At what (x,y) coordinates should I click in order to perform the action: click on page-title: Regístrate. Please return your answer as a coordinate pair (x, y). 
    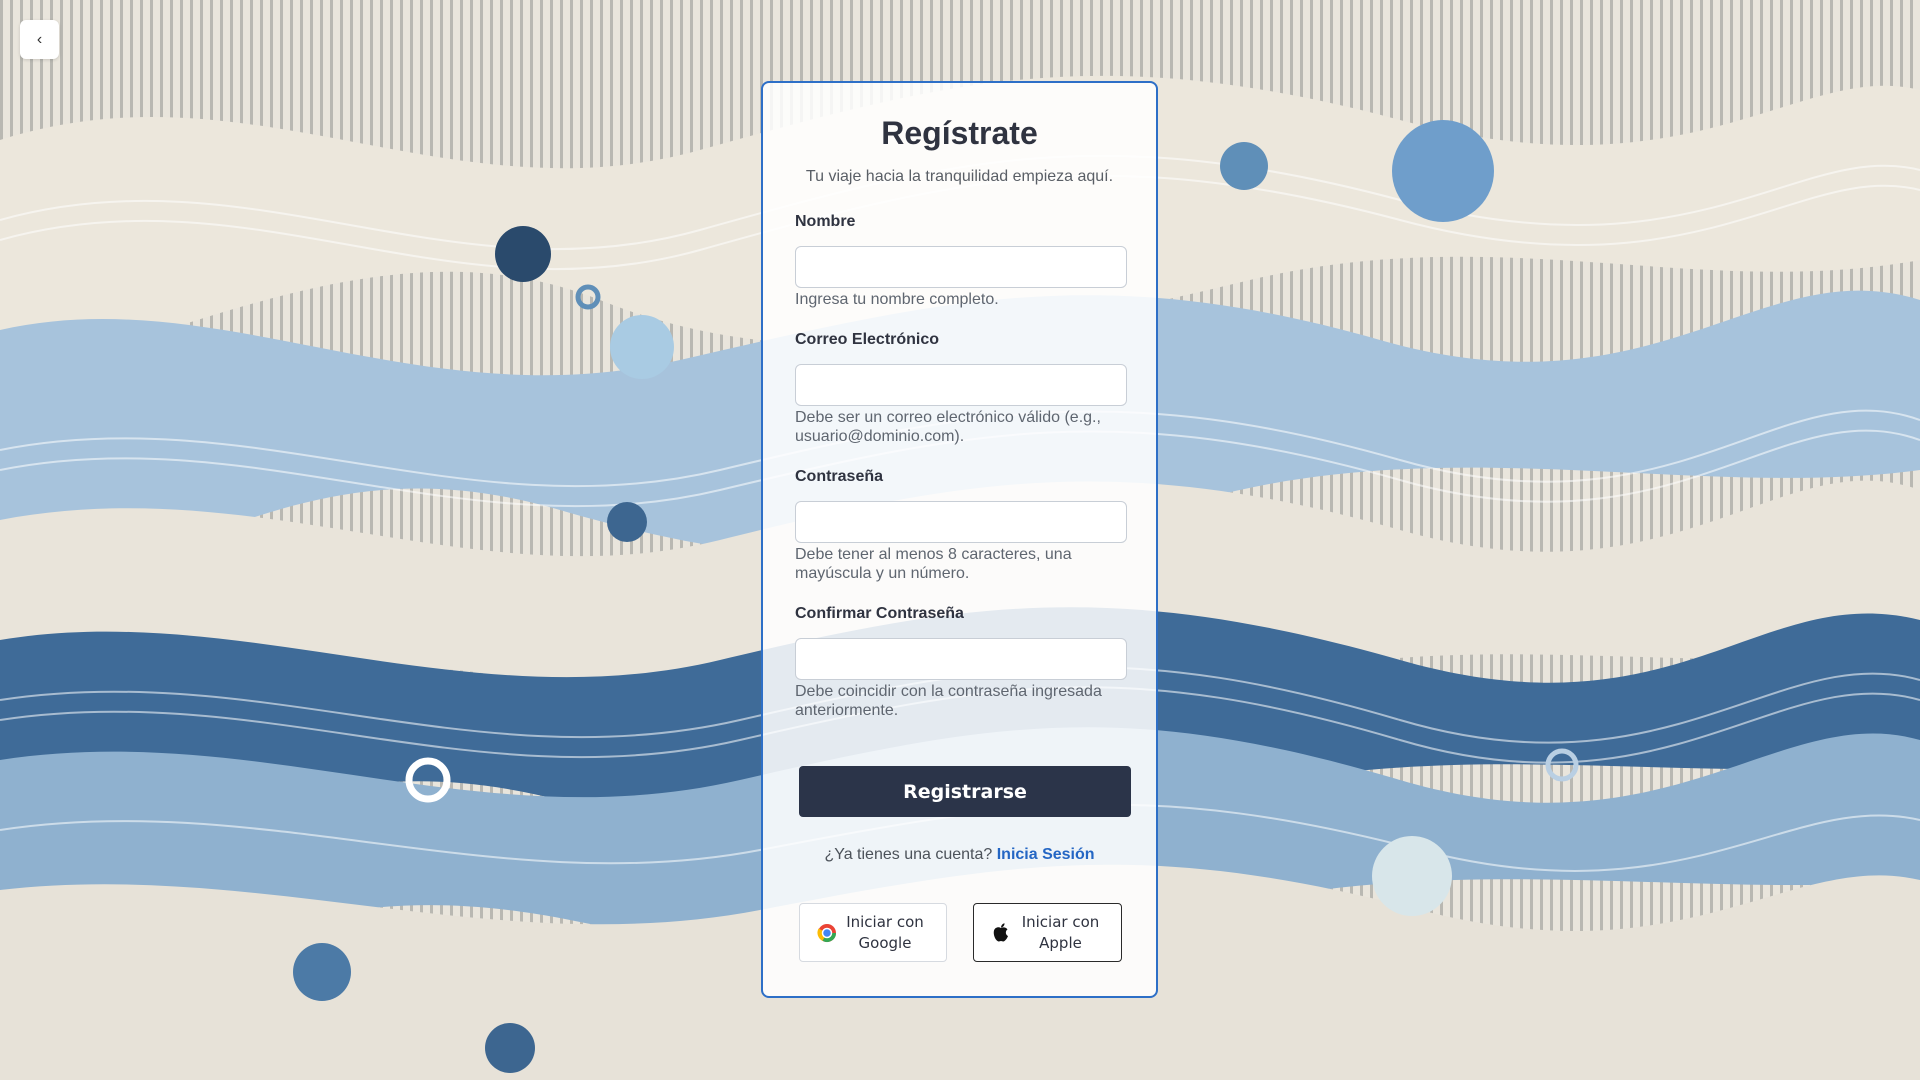
    Looking at the image, I should click on (959, 133).